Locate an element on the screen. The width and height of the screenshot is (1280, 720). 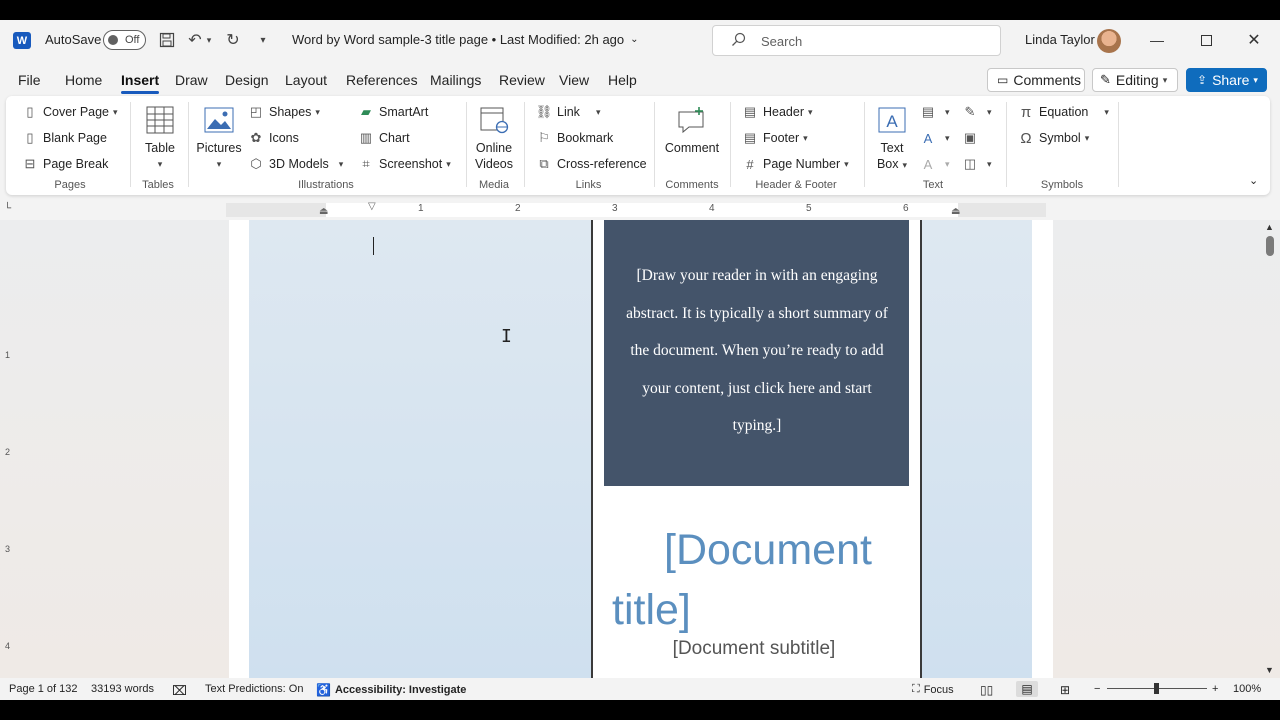
left-indent-marker: ⏏ is located at coordinates (323, 211).